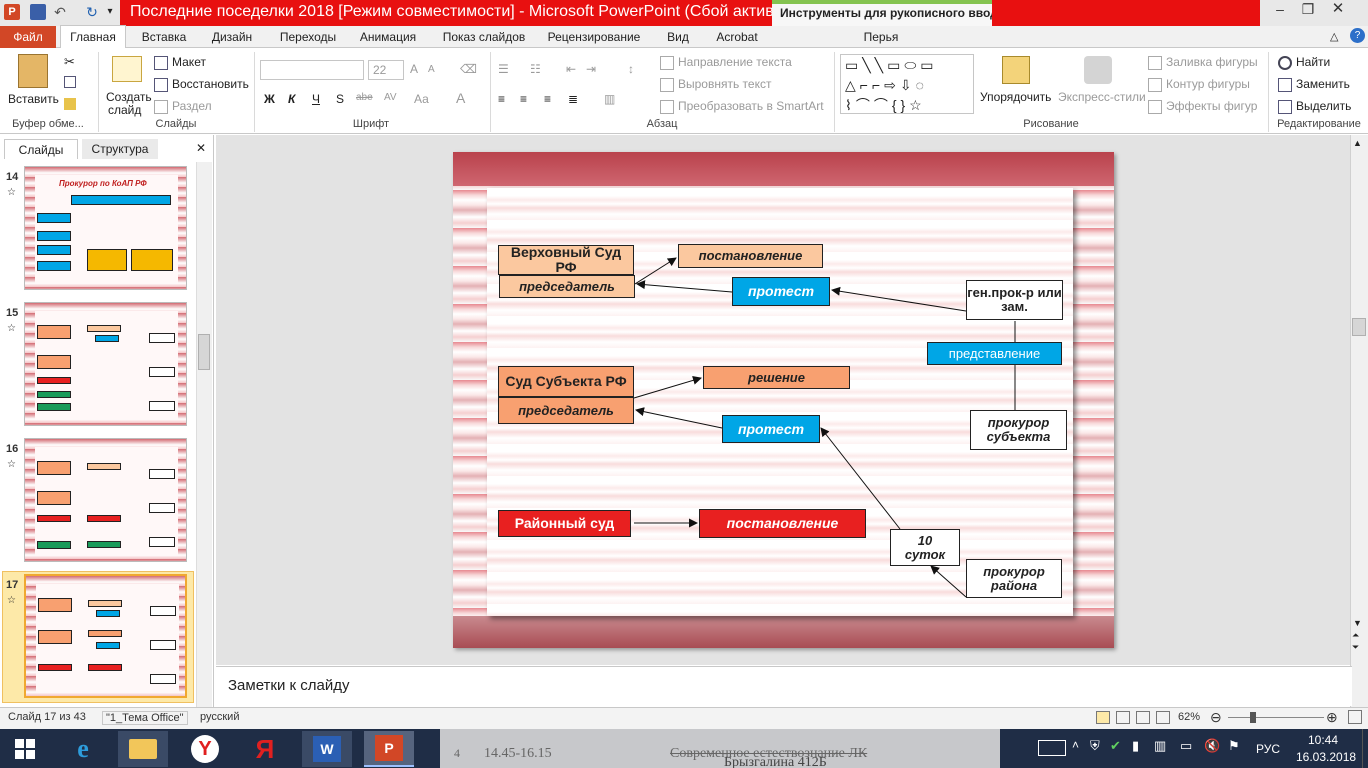 This screenshot has height=768, width=1368. Describe the element at coordinates (1016, 70) in the screenshot. I see `arrange-icon` at that location.